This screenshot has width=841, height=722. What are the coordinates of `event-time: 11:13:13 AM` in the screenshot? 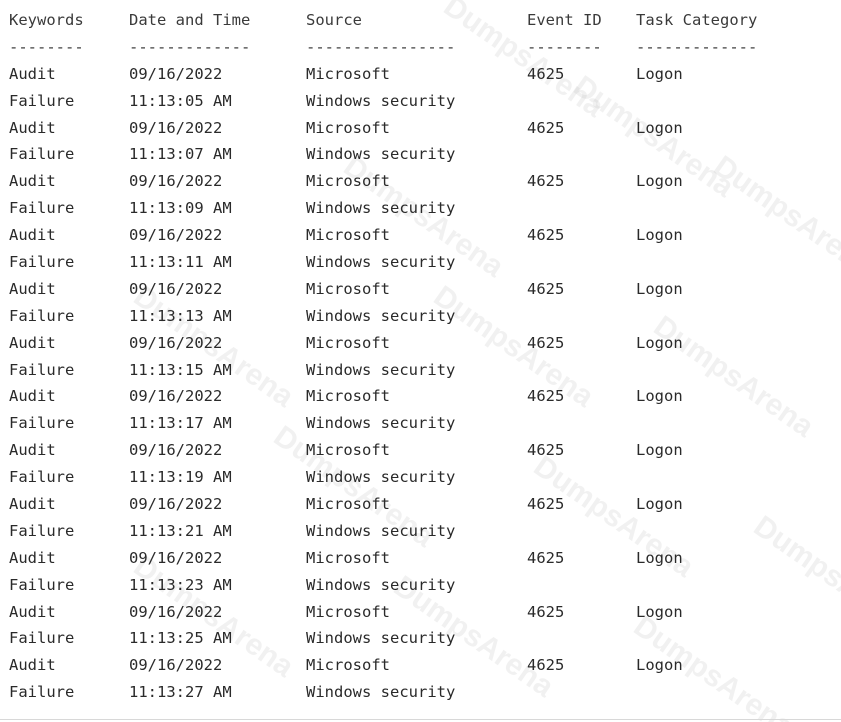 It's located at (180, 315).